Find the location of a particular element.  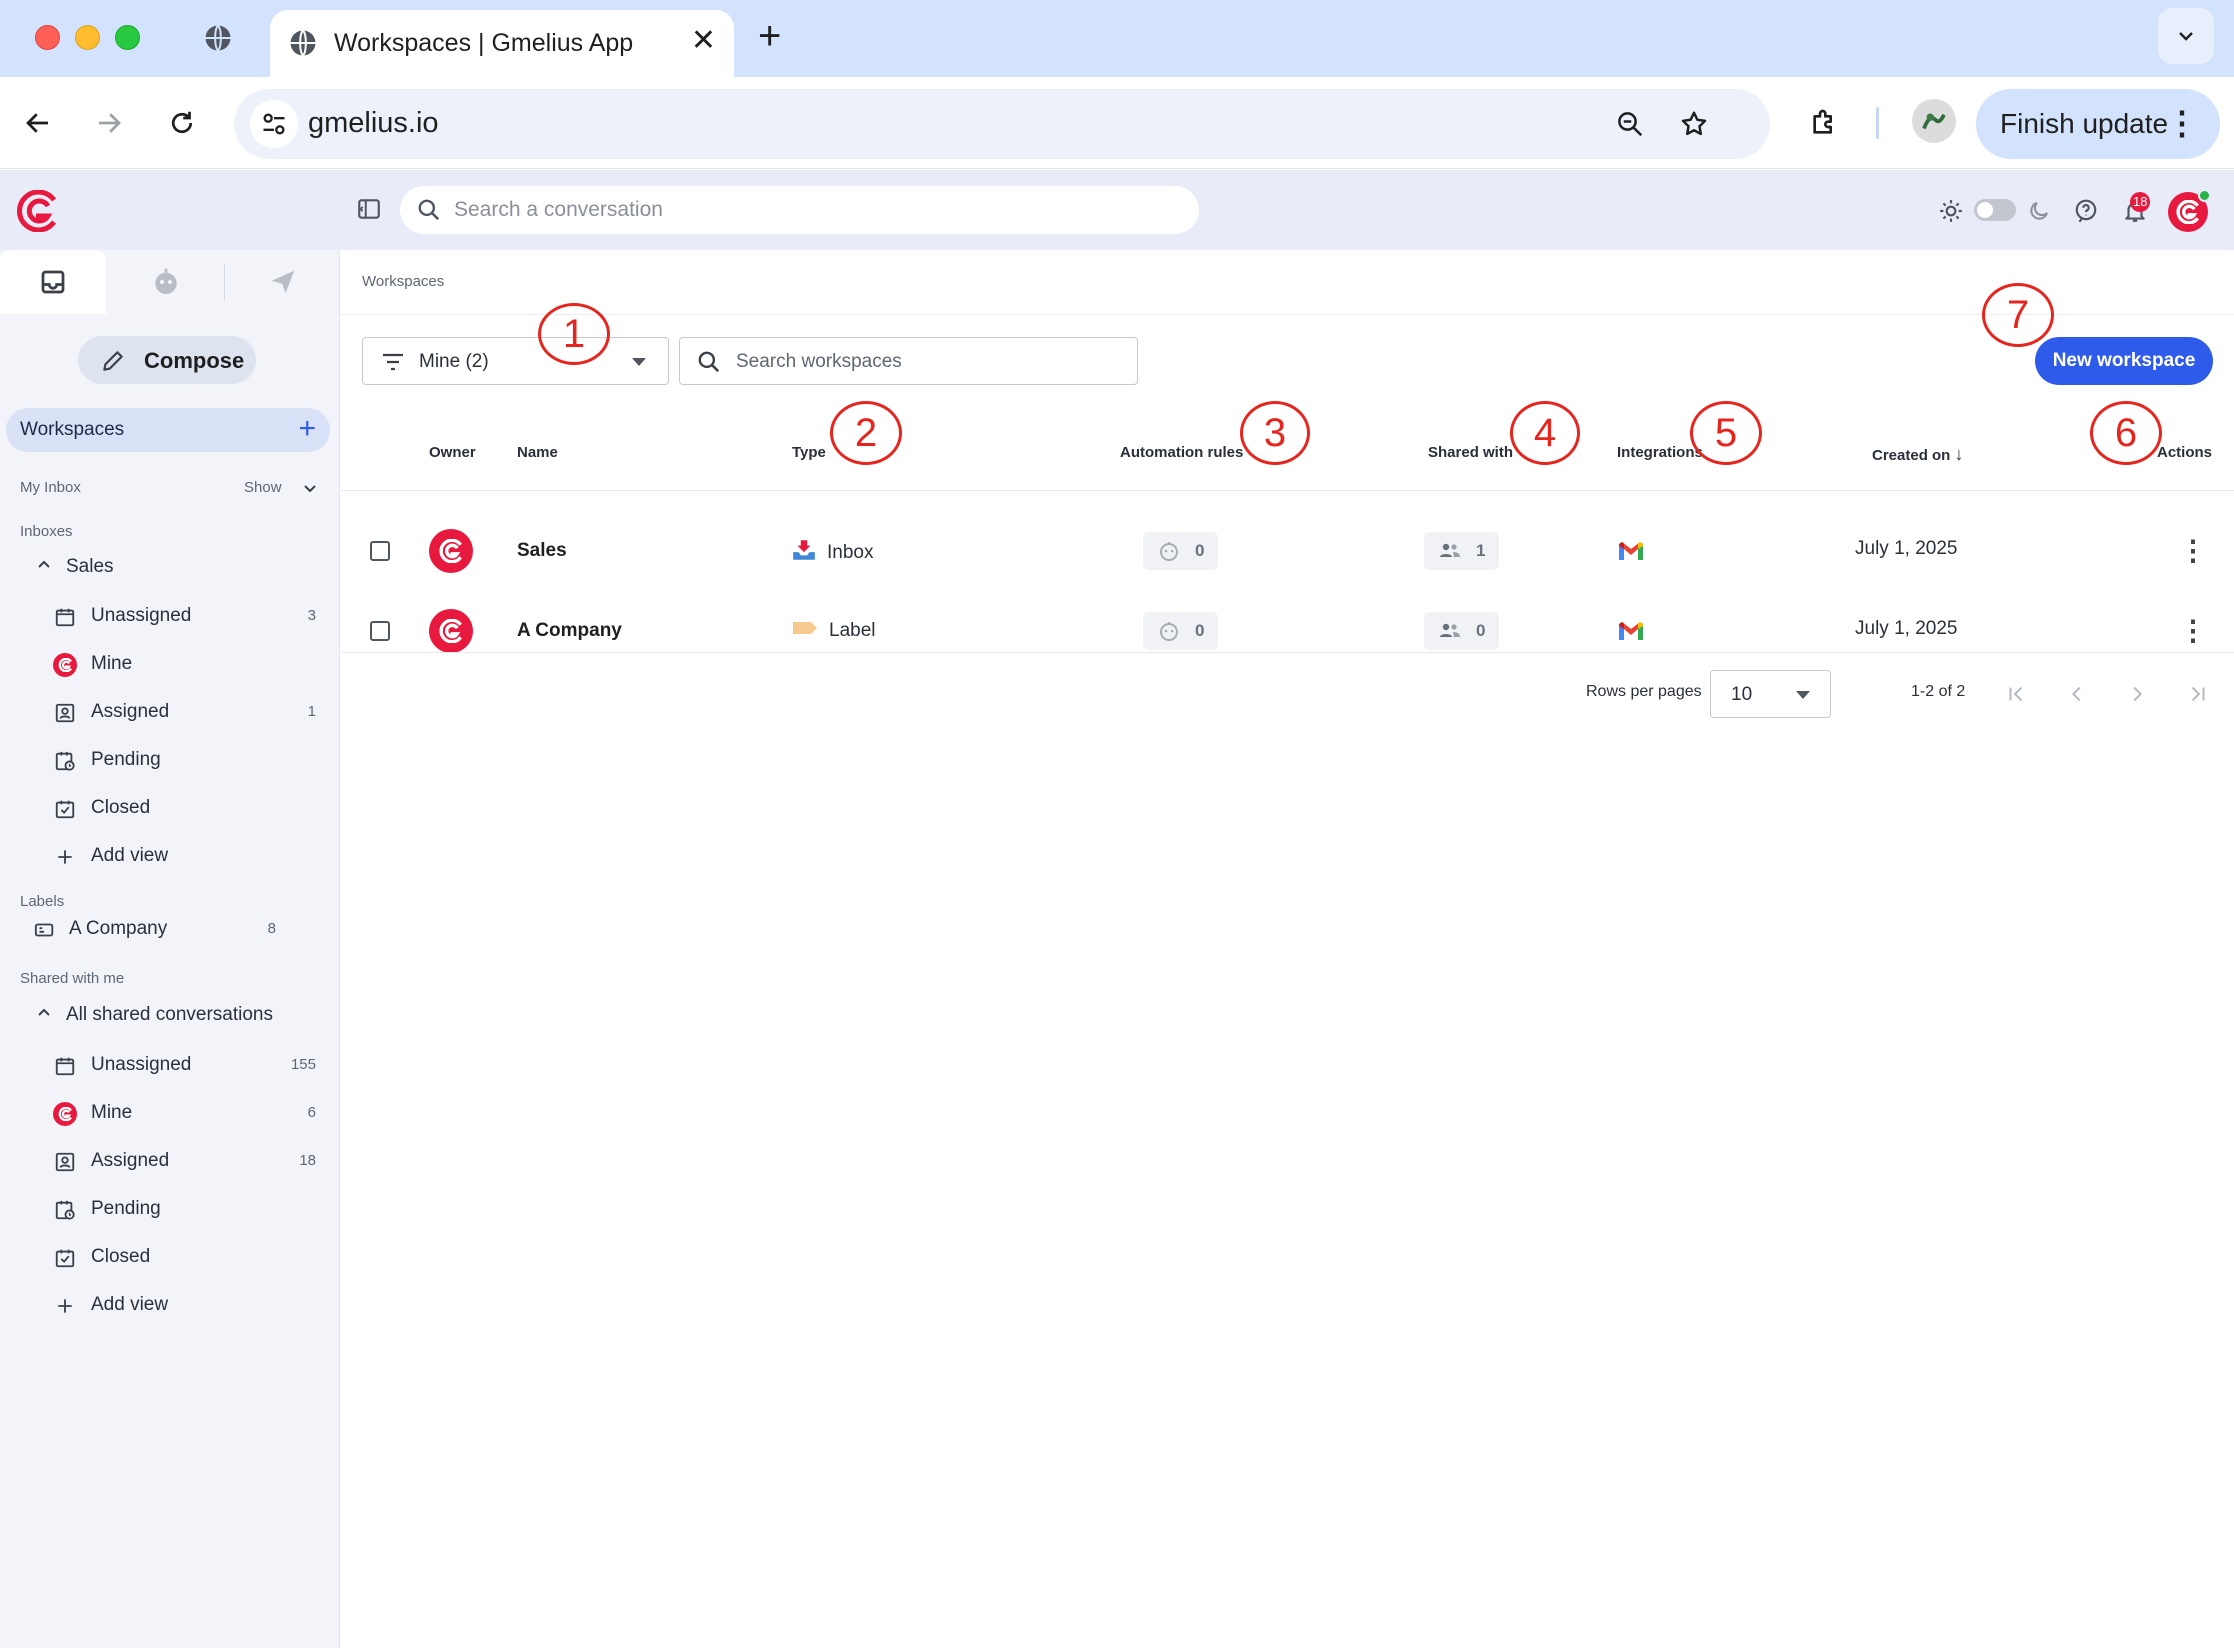

sidebar-item-label: Closed is located at coordinates (121, 807).